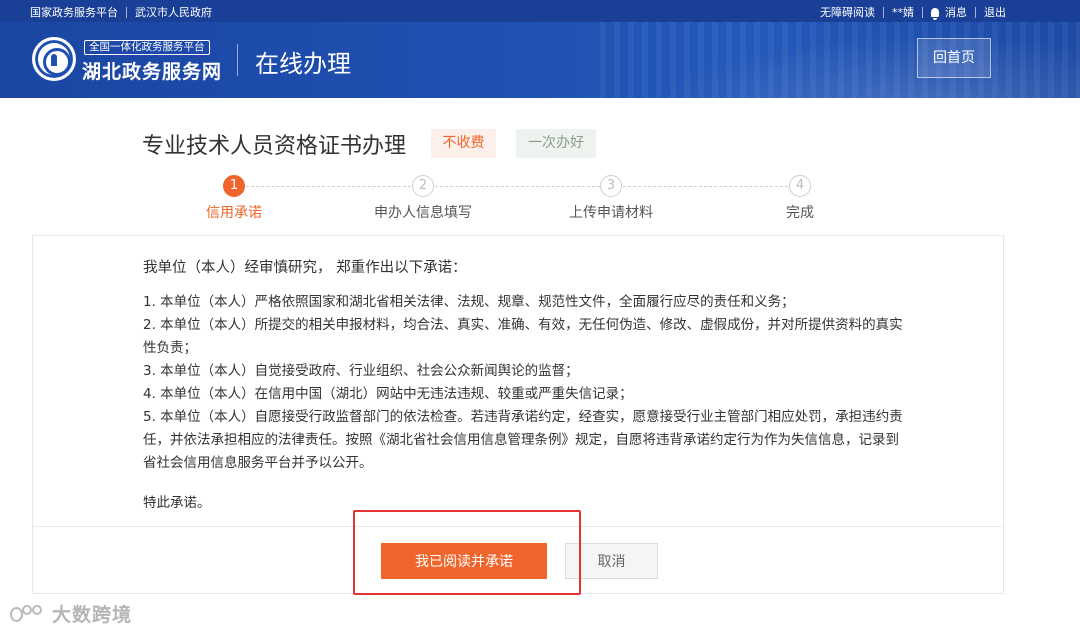  What do you see at coordinates (121, 12) in the screenshot?
I see `top-left-links: 国家政务服务平台 武汉市人民政府` at bounding box center [121, 12].